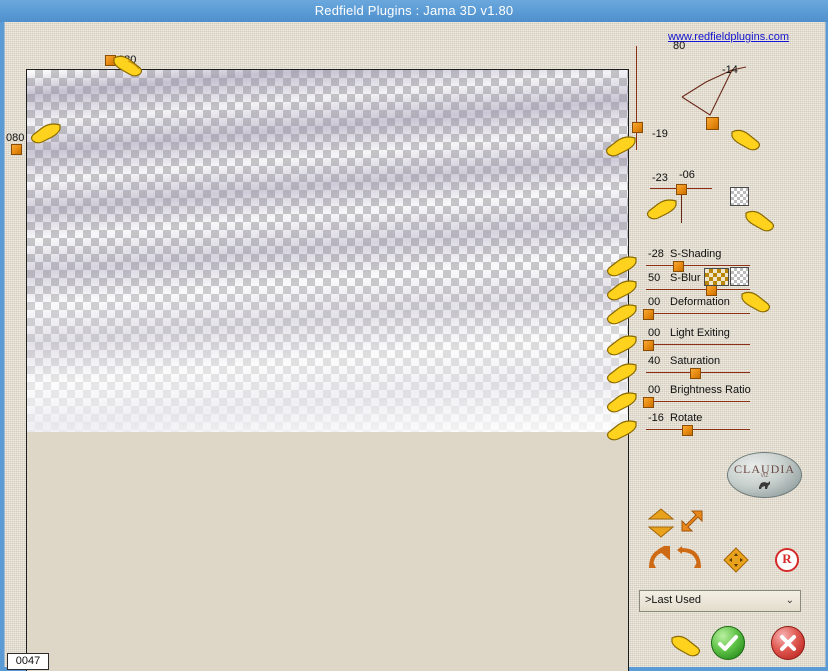 The image size is (828, 671). What do you see at coordinates (654, 302) in the screenshot?
I see `slider-value-2: 00` at bounding box center [654, 302].